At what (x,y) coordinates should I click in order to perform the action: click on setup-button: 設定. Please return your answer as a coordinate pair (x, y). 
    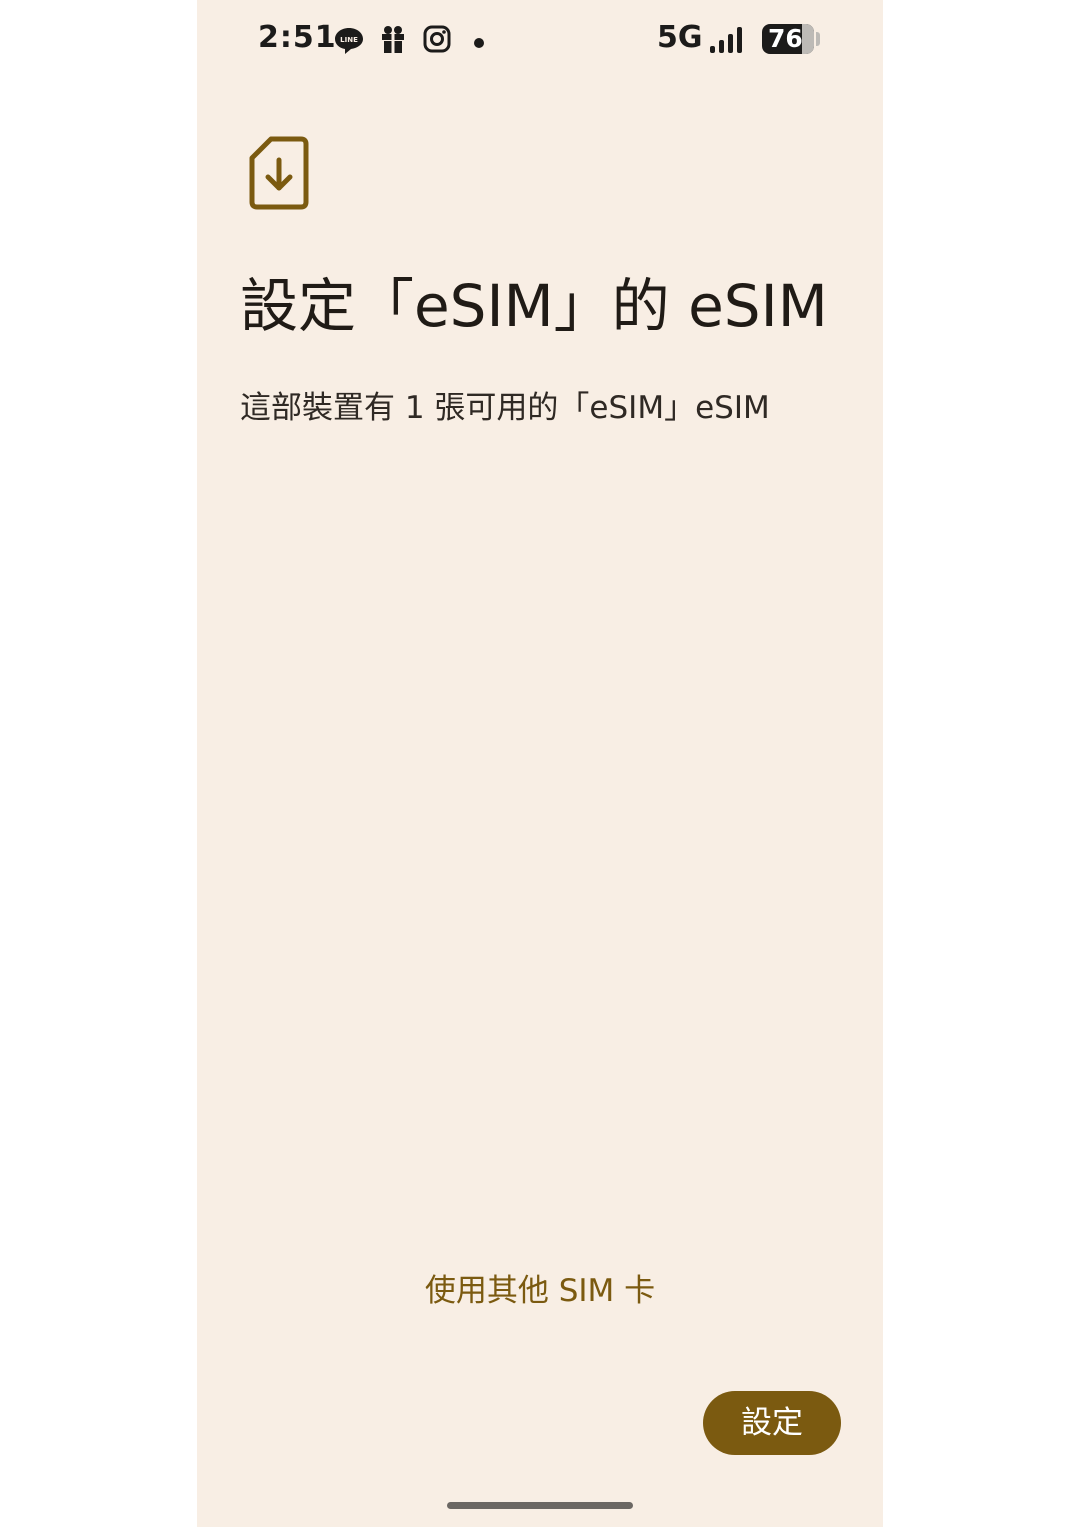
    Looking at the image, I should click on (772, 1423).